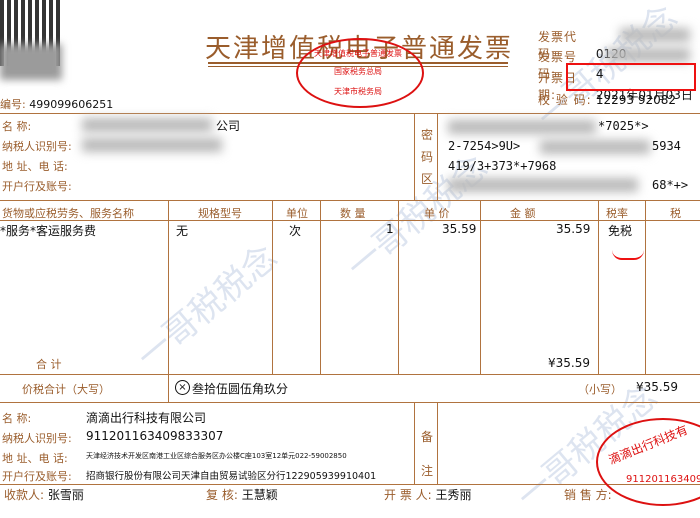 The width and height of the screenshot is (700, 518). I want to click on col-header-price: 单 价, so click(437, 213).